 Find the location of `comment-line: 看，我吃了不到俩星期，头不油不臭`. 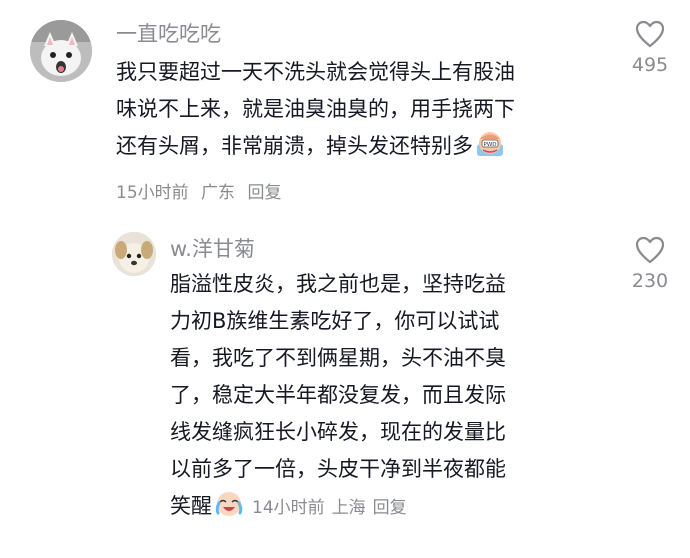

comment-line: 看，我吃了不到俩星期，头不油不臭 is located at coordinates (338, 358).